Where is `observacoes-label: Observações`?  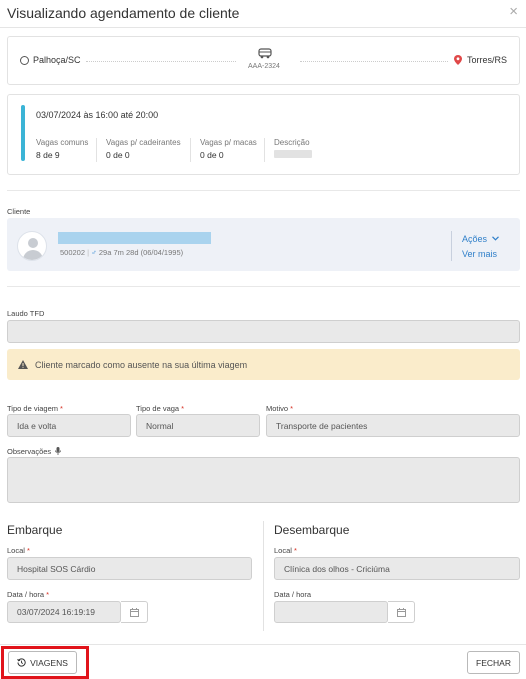
observacoes-label: Observações is located at coordinates (34, 451).